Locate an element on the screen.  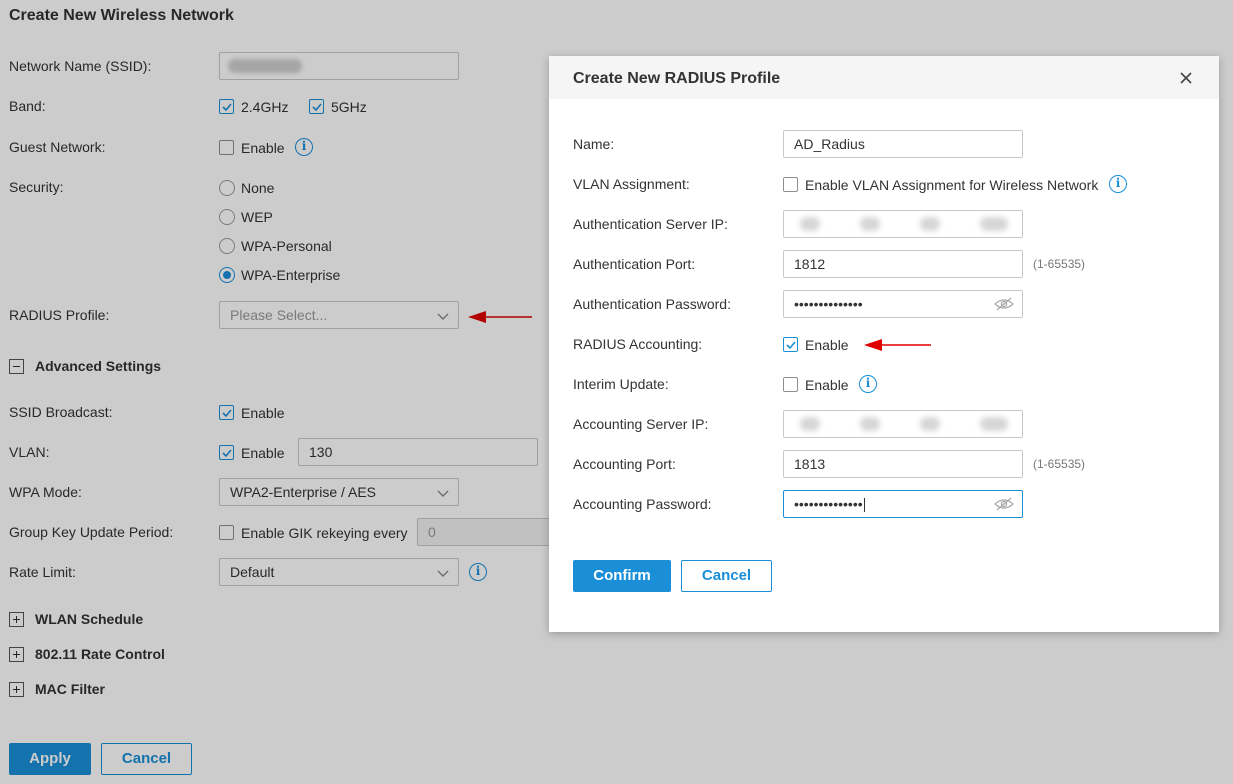
auth-password-input: •••••••••••••• is located at coordinates (903, 304).